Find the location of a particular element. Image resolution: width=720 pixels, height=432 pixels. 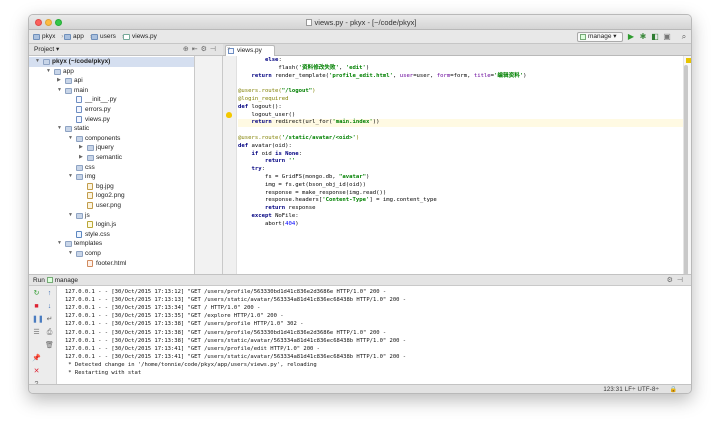

close-tab-icon: × is located at coordinates (249, 50).